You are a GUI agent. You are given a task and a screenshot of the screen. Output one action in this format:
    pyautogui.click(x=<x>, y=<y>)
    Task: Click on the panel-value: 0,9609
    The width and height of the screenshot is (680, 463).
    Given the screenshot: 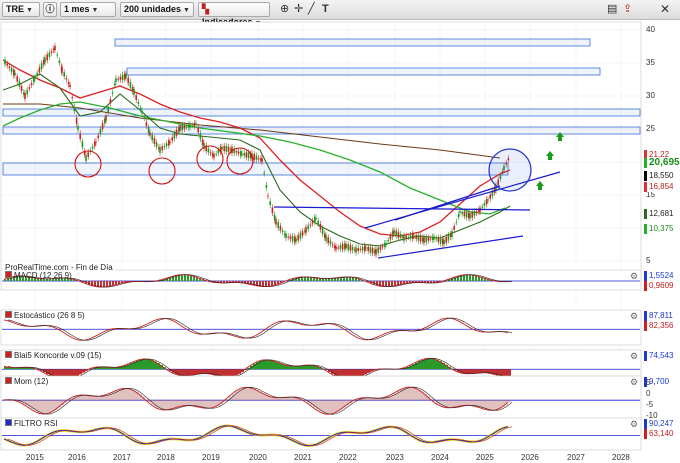 What is the action you would take?
    pyautogui.click(x=660, y=286)
    